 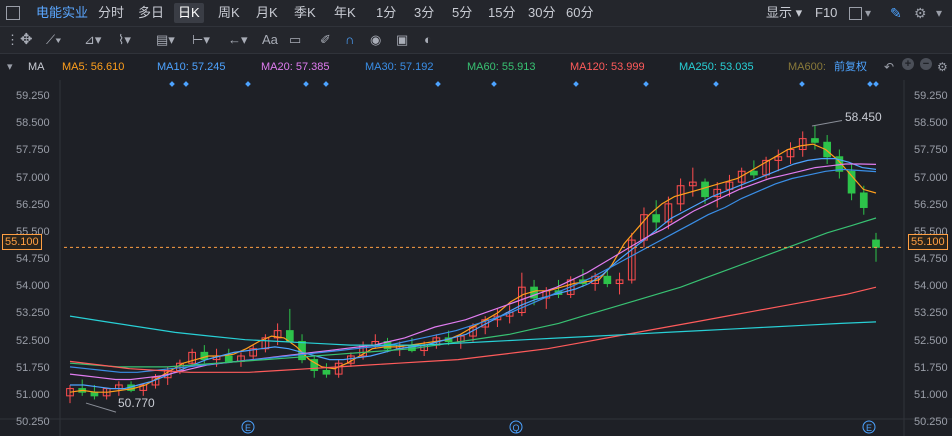 What do you see at coordinates (928, 242) in the screenshot?
I see `current-price-tag-right: 55.100` at bounding box center [928, 242].